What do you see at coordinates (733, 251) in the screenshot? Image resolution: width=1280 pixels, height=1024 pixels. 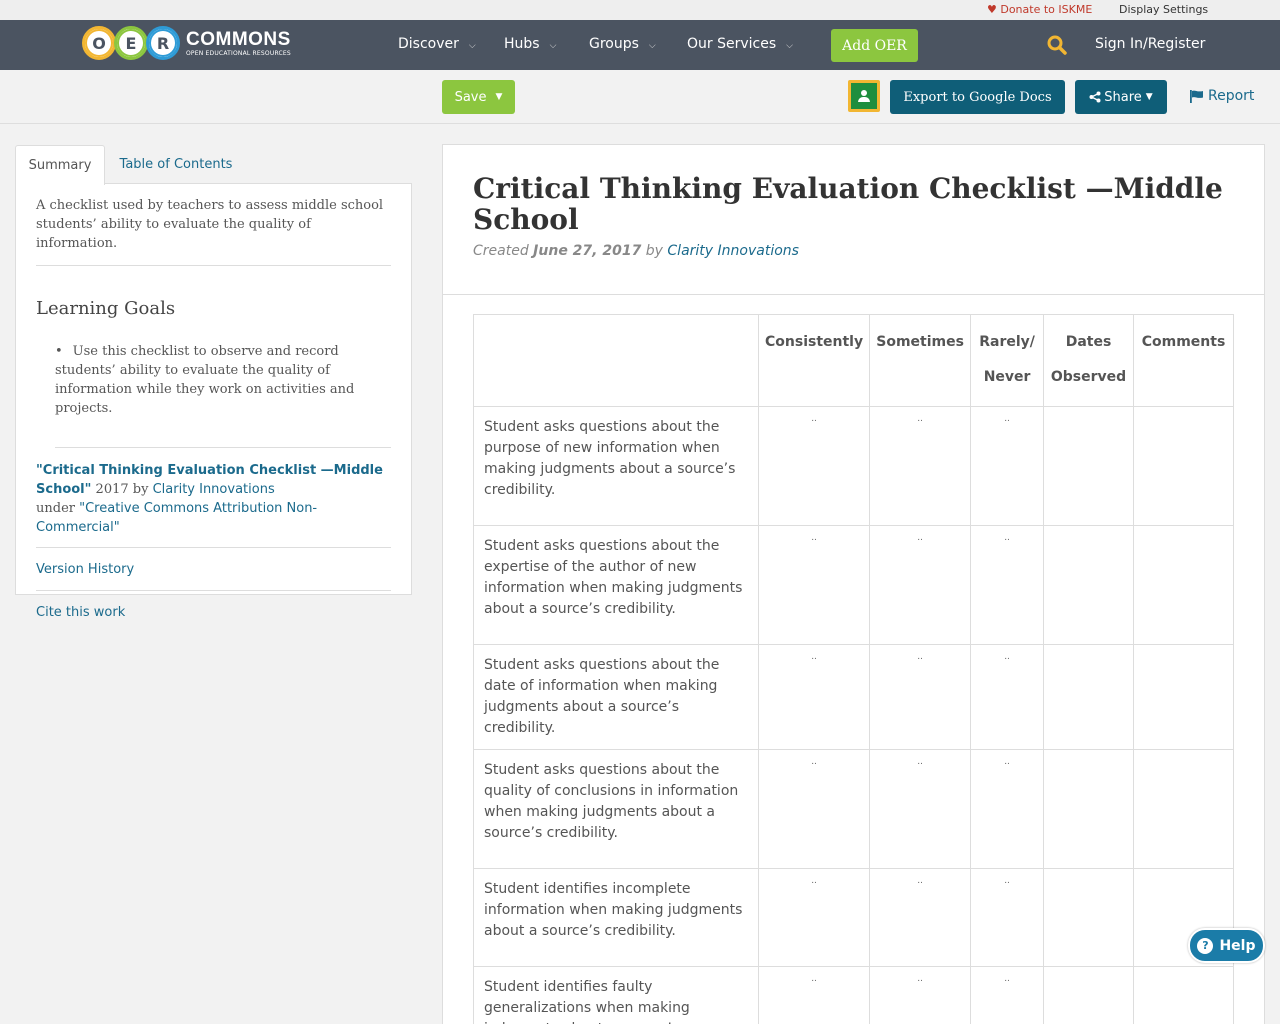 I see `author-link: Clarity Innovations` at bounding box center [733, 251].